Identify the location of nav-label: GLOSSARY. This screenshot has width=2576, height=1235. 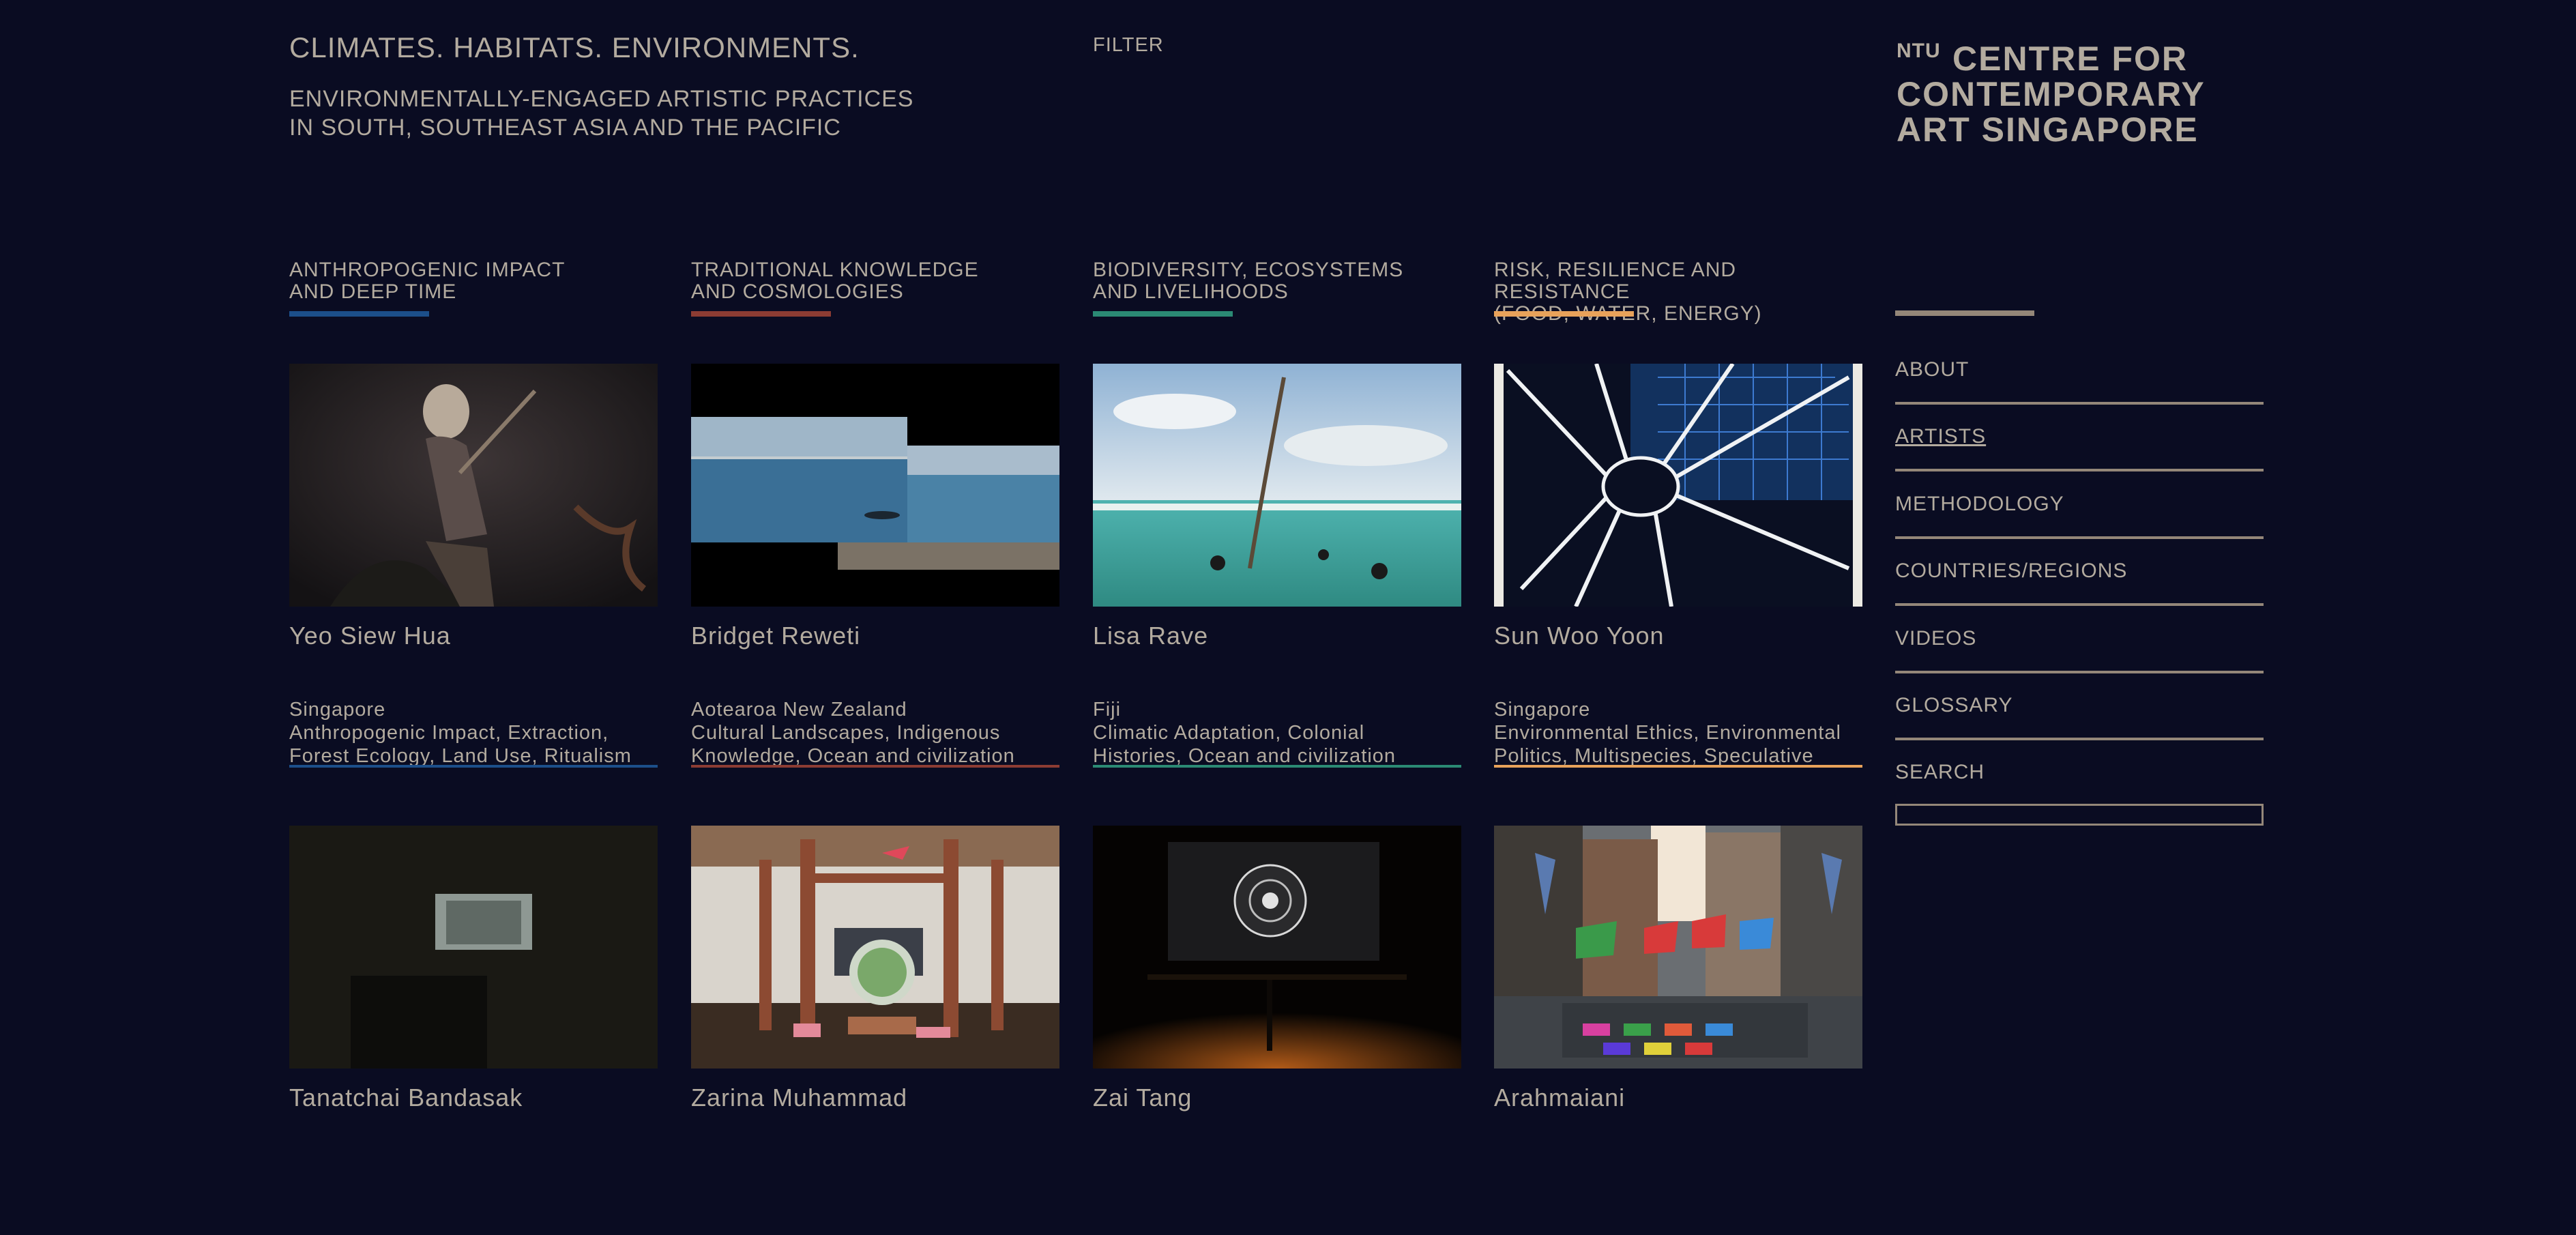
(1954, 705).